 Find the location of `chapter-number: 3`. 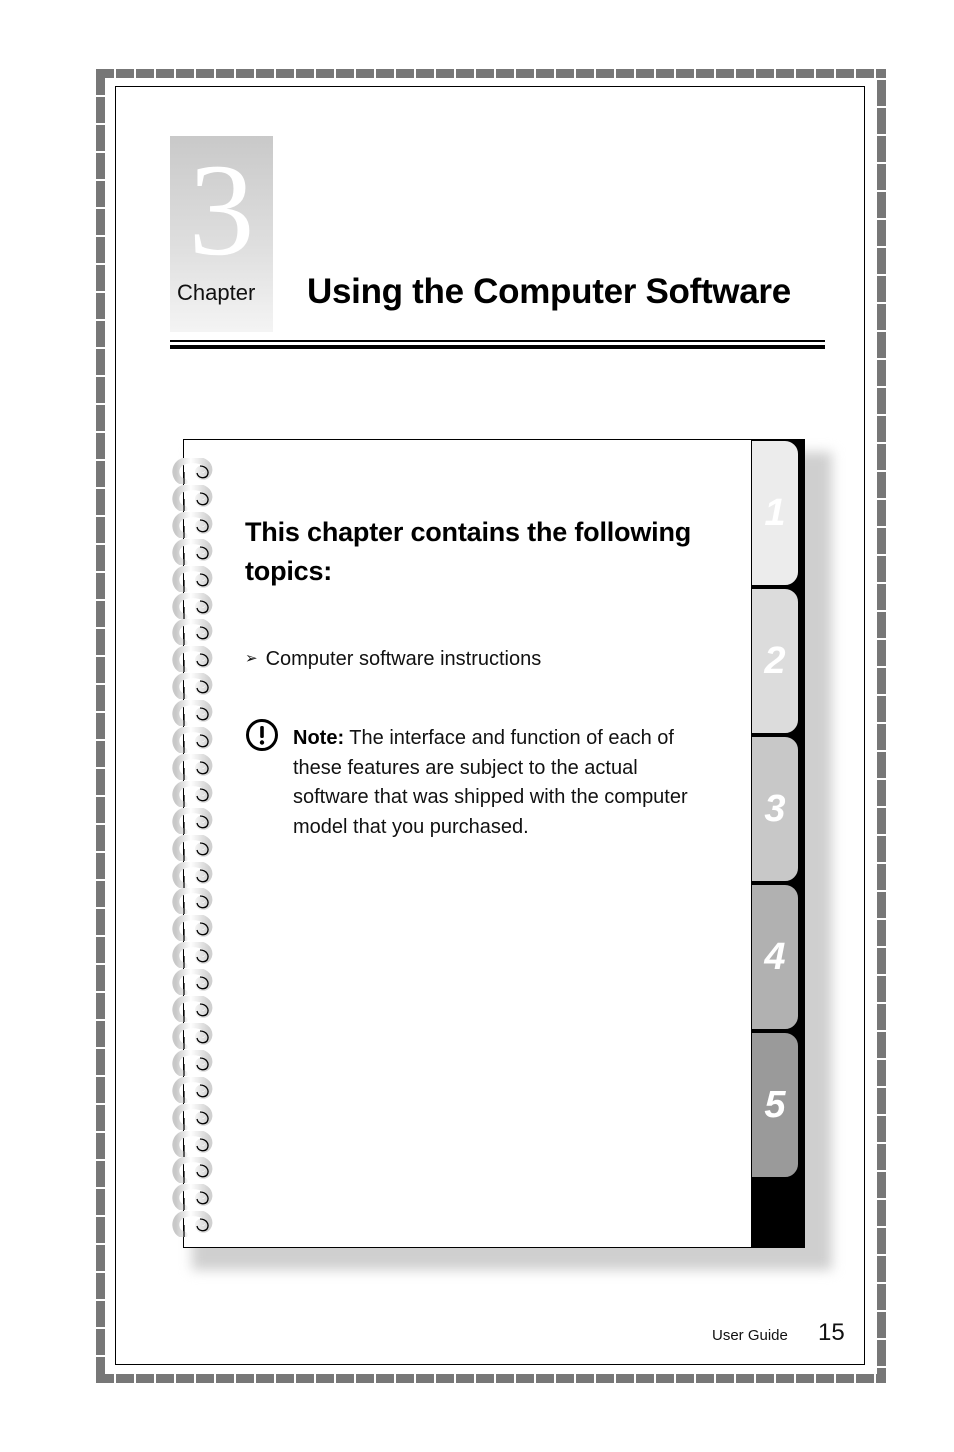

chapter-number: 3 is located at coordinates (221, 209).